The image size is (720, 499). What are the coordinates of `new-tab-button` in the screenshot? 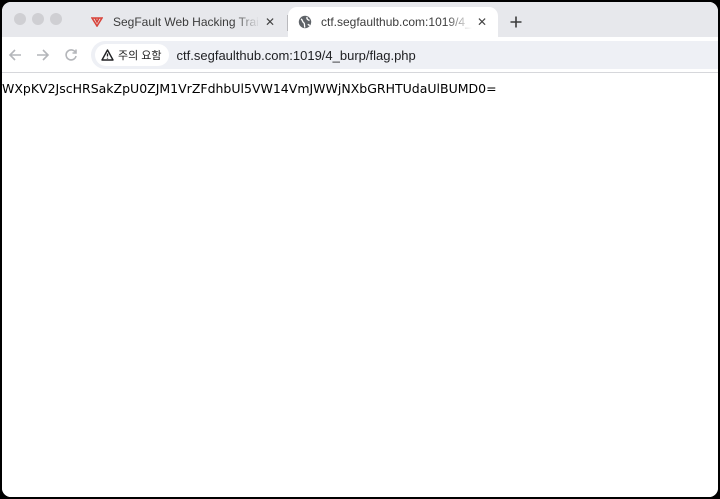 It's located at (516, 22).